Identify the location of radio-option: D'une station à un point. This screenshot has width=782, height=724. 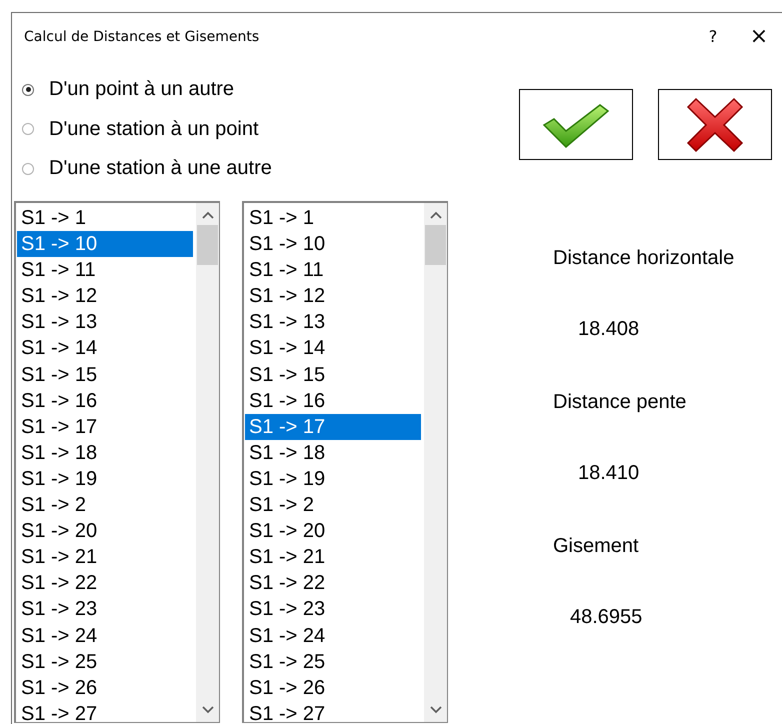
(262, 129).